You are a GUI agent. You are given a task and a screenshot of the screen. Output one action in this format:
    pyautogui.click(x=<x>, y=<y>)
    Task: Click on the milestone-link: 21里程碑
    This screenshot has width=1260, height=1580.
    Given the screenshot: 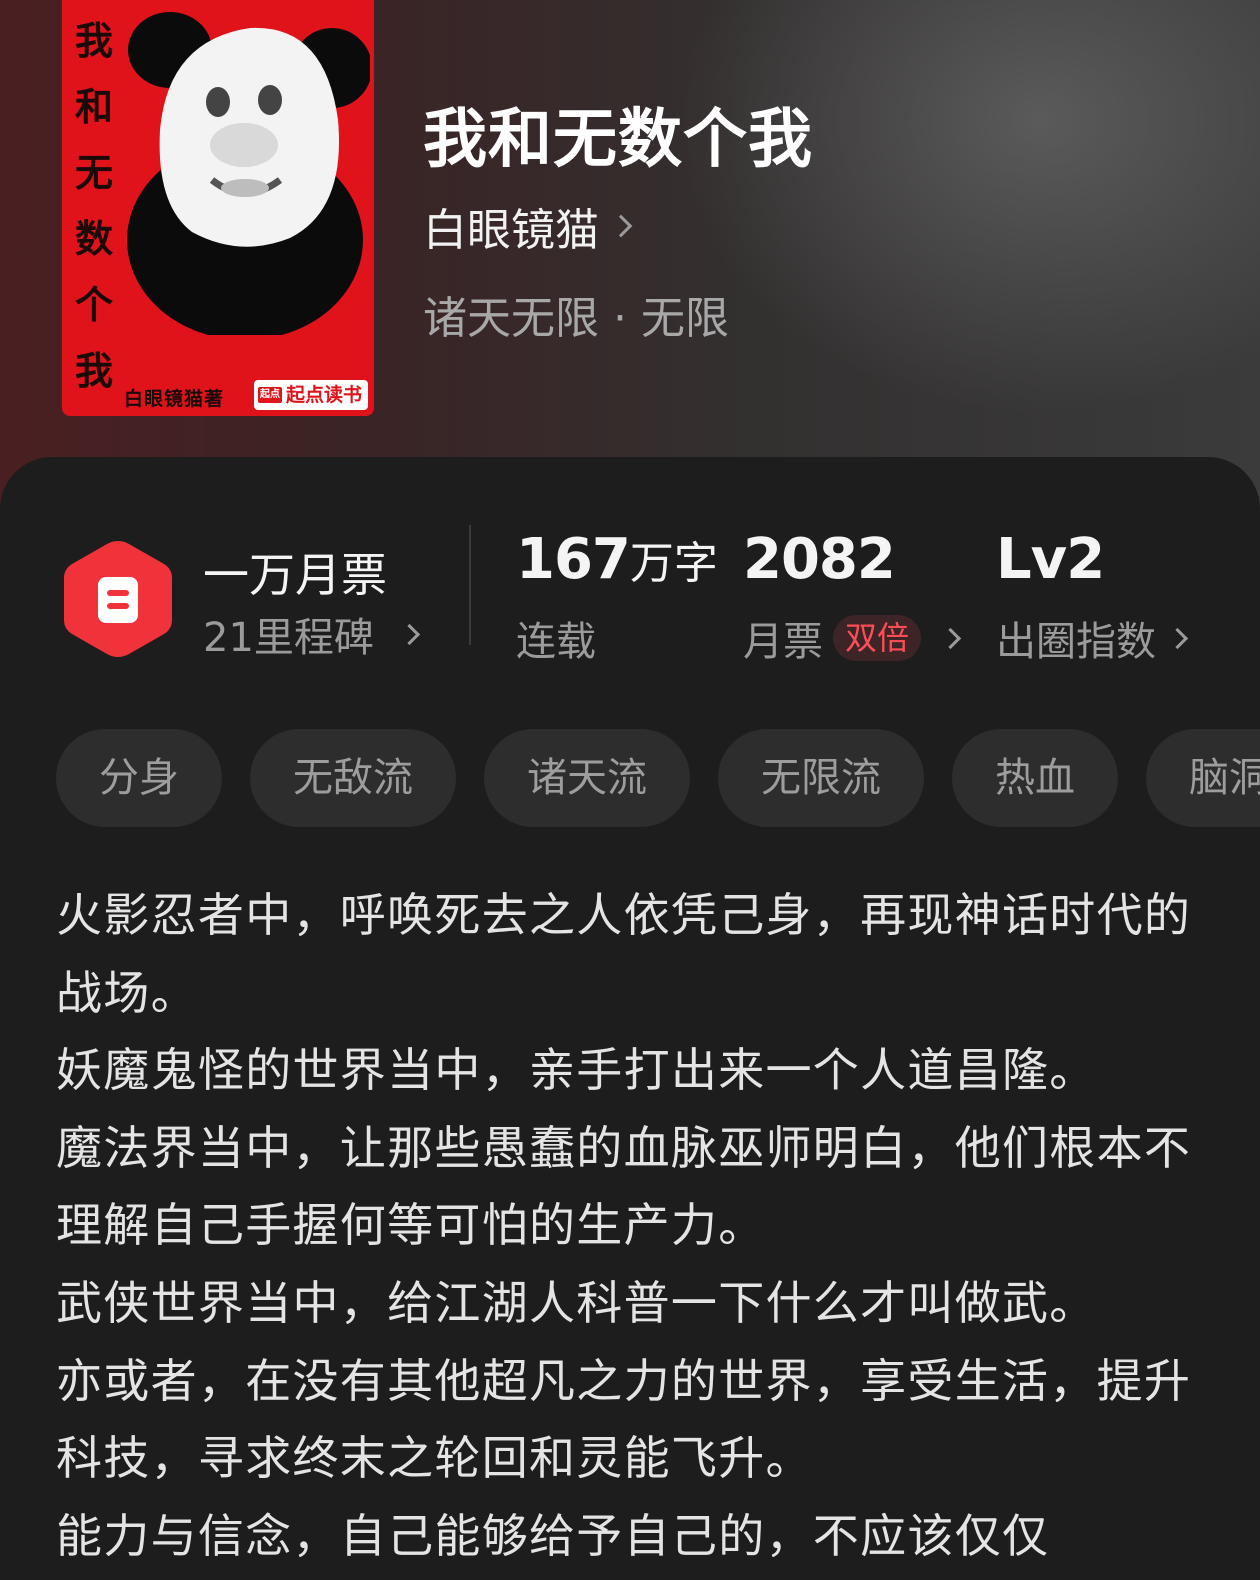 What is the action you would take?
    pyautogui.click(x=312, y=634)
    